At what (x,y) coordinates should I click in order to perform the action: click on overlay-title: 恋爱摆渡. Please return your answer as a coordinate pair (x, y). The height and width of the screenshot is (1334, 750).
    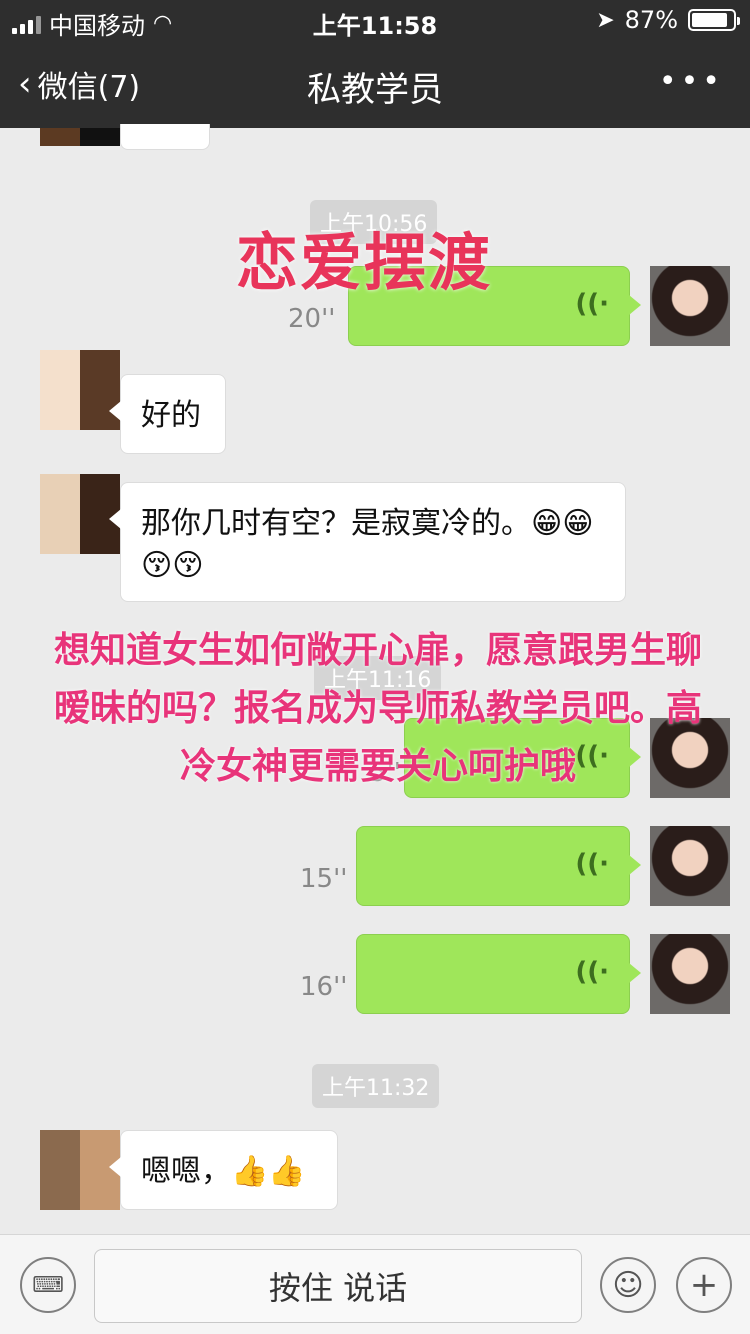
    Looking at the image, I should click on (364, 262).